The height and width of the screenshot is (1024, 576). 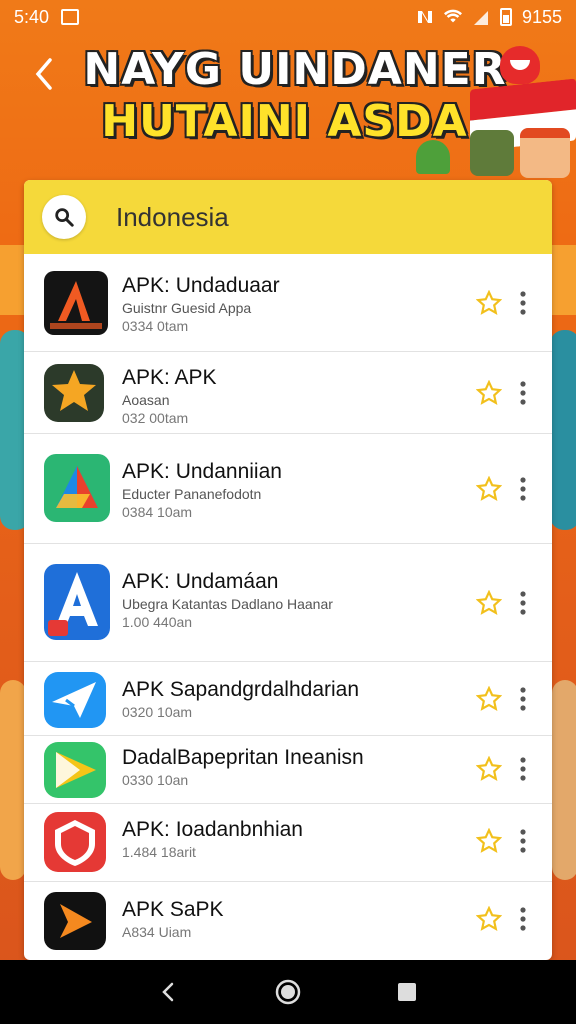 I want to click on app-meta: 1.00 440an, so click(x=157, y=622).